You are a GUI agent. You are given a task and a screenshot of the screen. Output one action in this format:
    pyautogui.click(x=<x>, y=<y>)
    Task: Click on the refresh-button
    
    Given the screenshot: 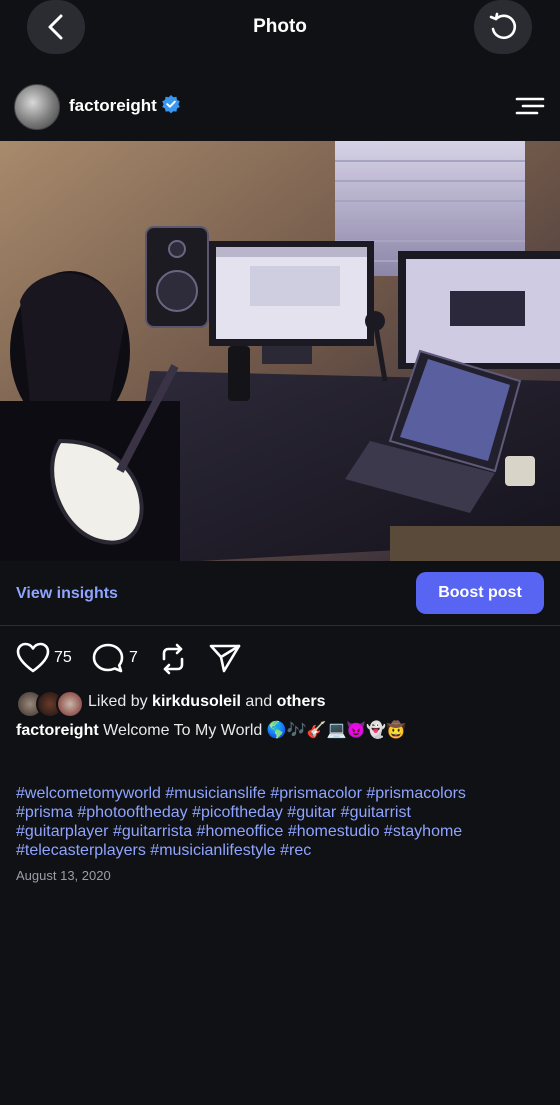 What is the action you would take?
    pyautogui.click(x=503, y=27)
    